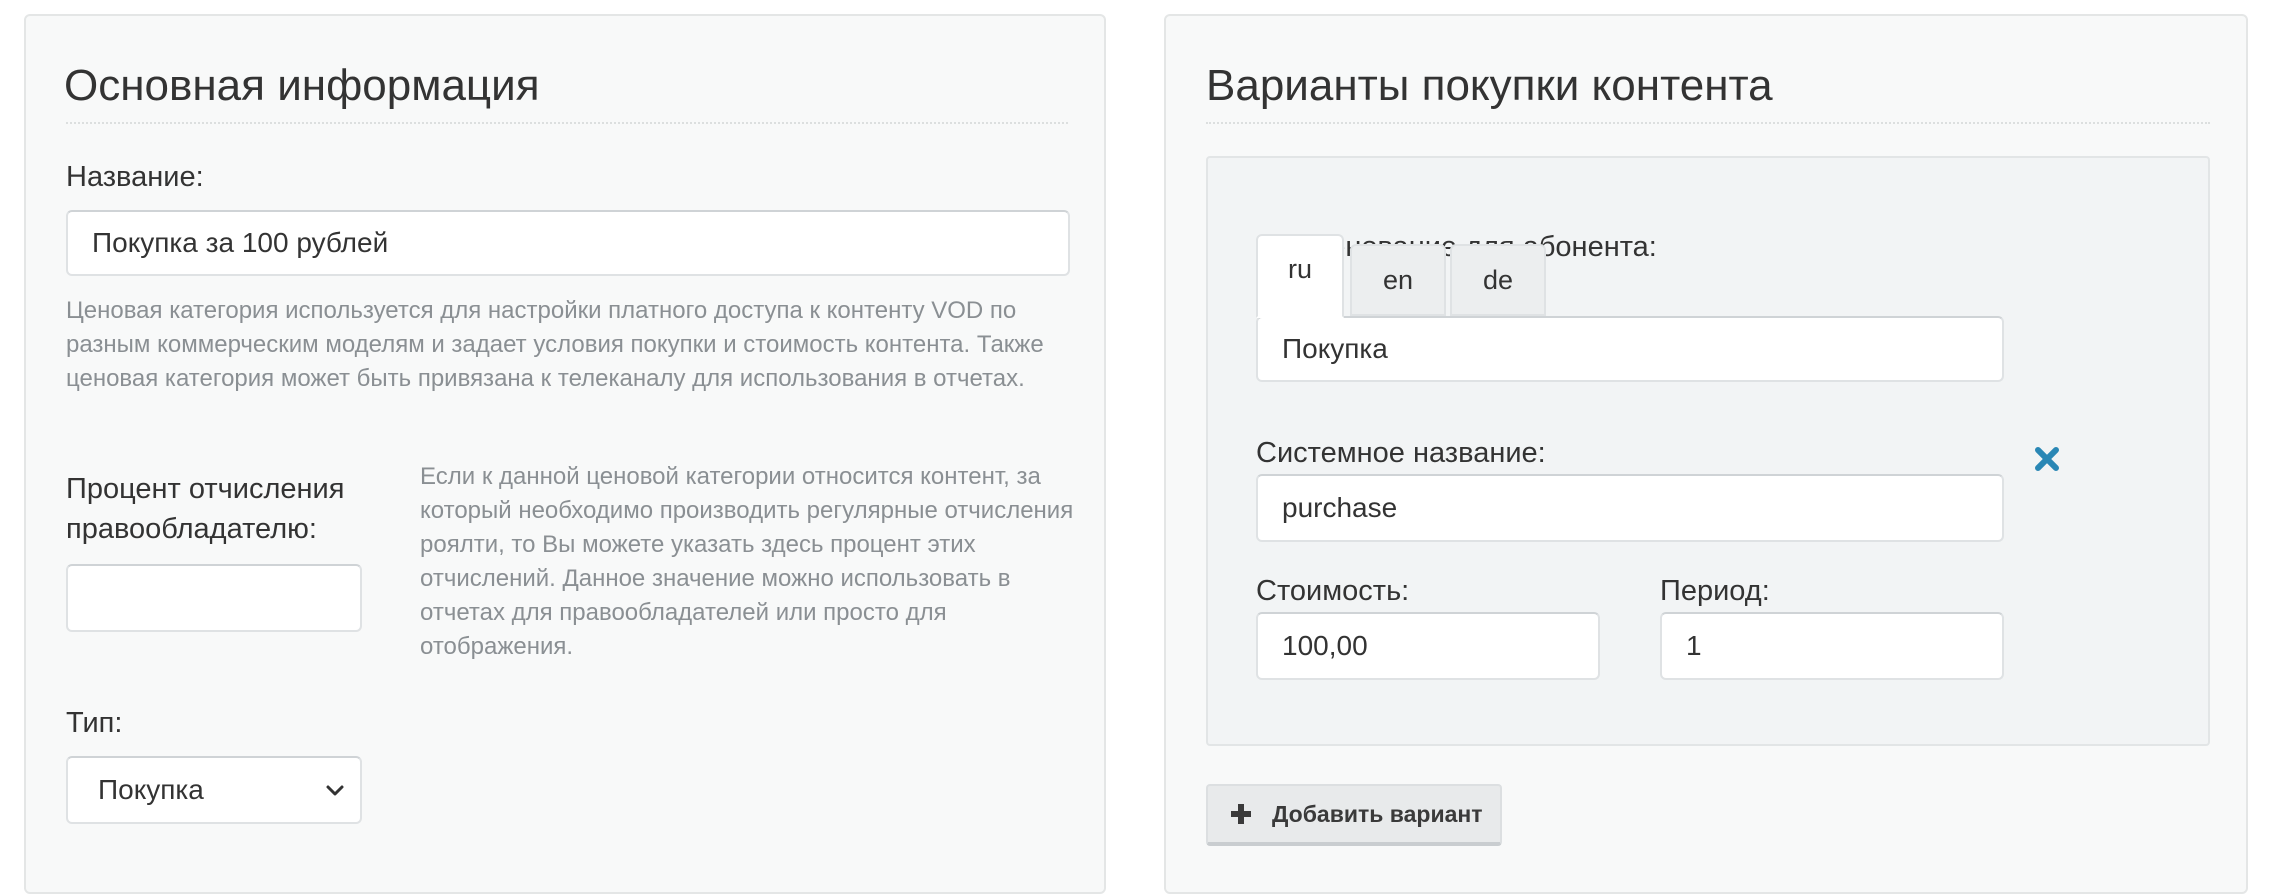  What do you see at coordinates (1428, 646) in the screenshot?
I see `cost-input` at bounding box center [1428, 646].